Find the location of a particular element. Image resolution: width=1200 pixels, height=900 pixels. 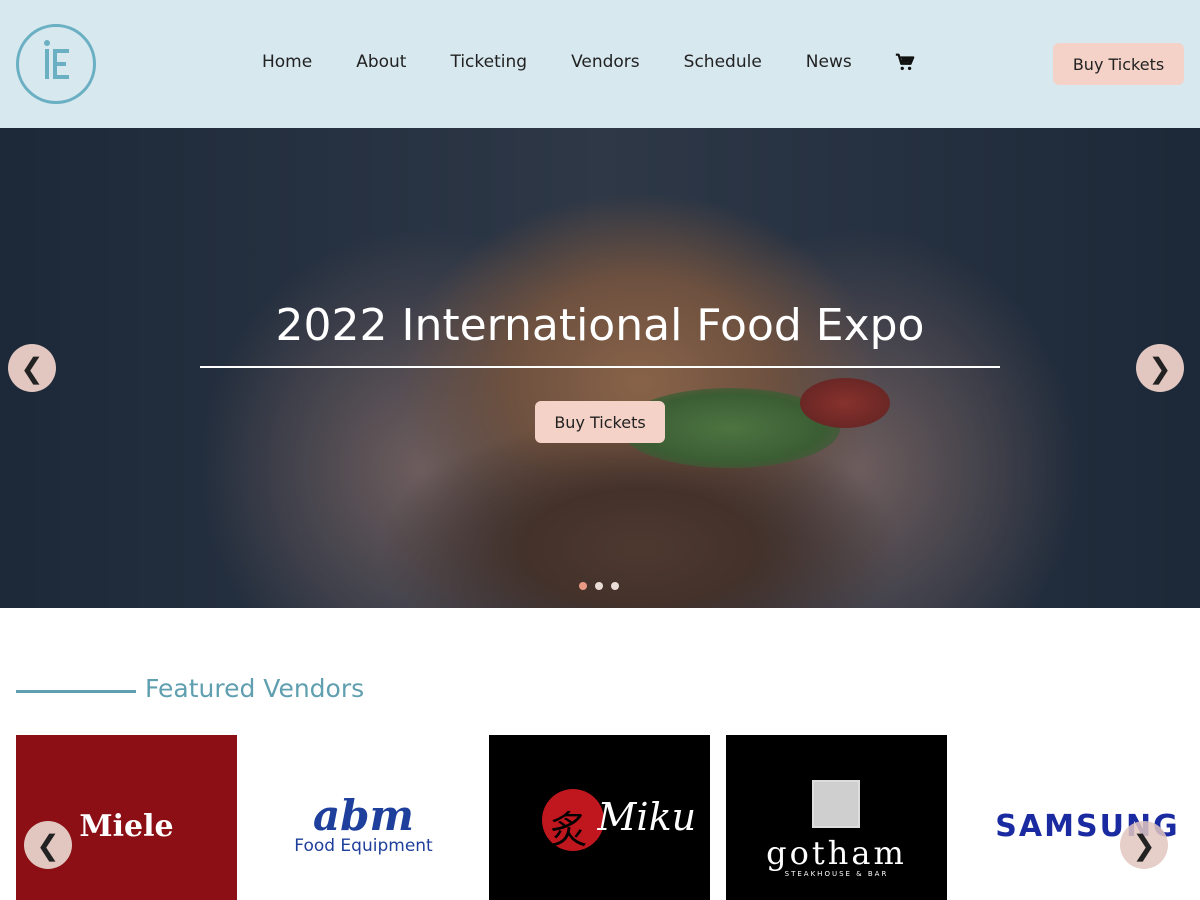

vendors-next-button: ❯ is located at coordinates (1144, 845).